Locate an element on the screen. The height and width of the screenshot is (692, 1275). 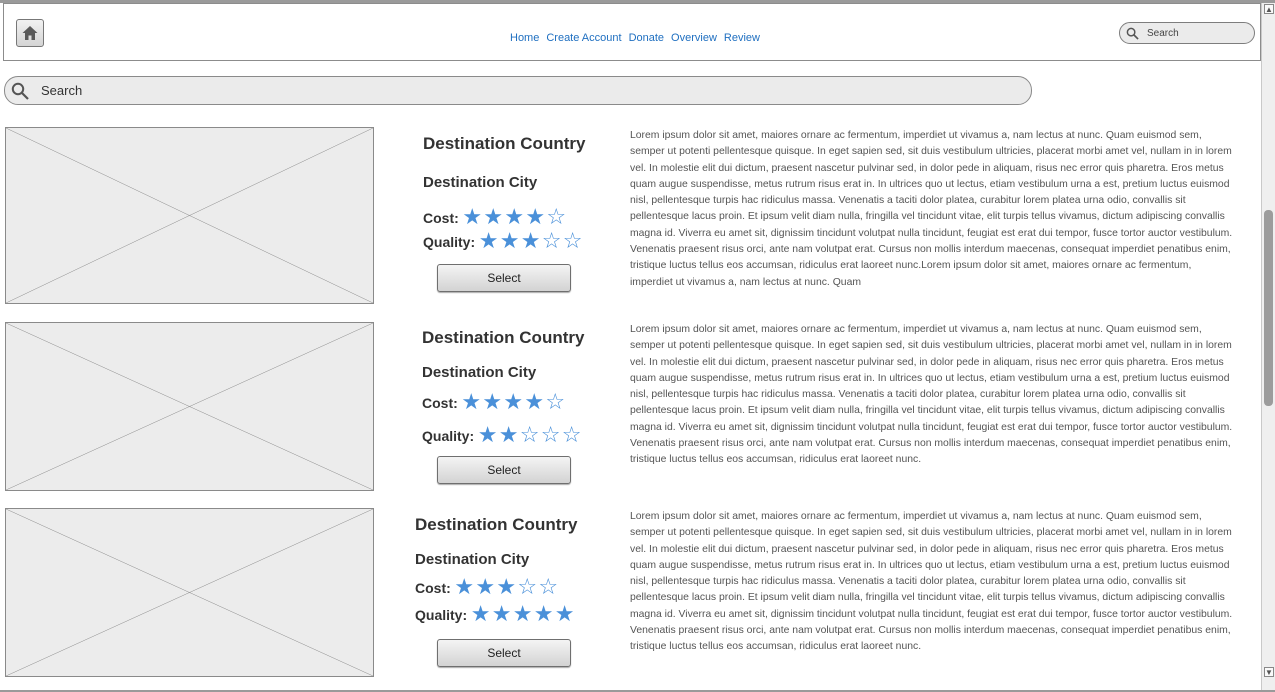
cost-stars: ★ ★ ★ ☆ ☆ is located at coordinates (506, 587).